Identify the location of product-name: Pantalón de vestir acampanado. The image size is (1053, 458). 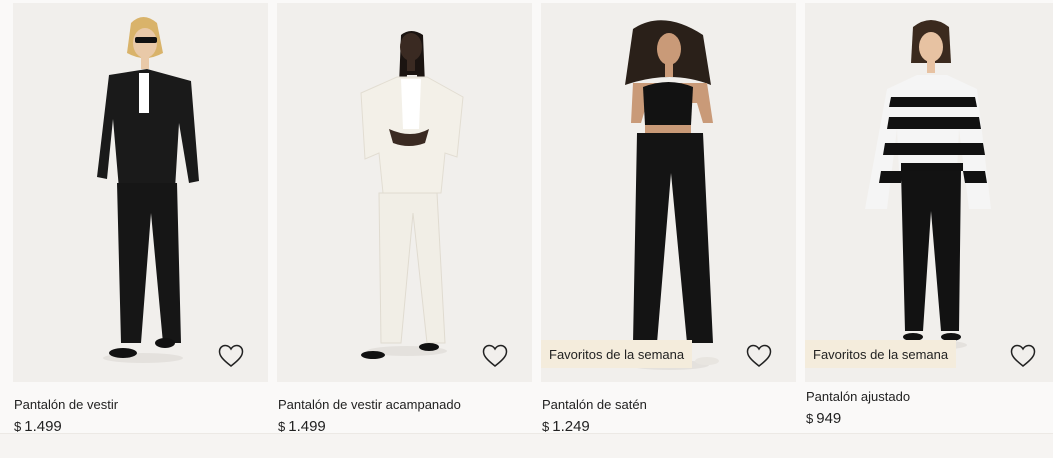
(369, 404).